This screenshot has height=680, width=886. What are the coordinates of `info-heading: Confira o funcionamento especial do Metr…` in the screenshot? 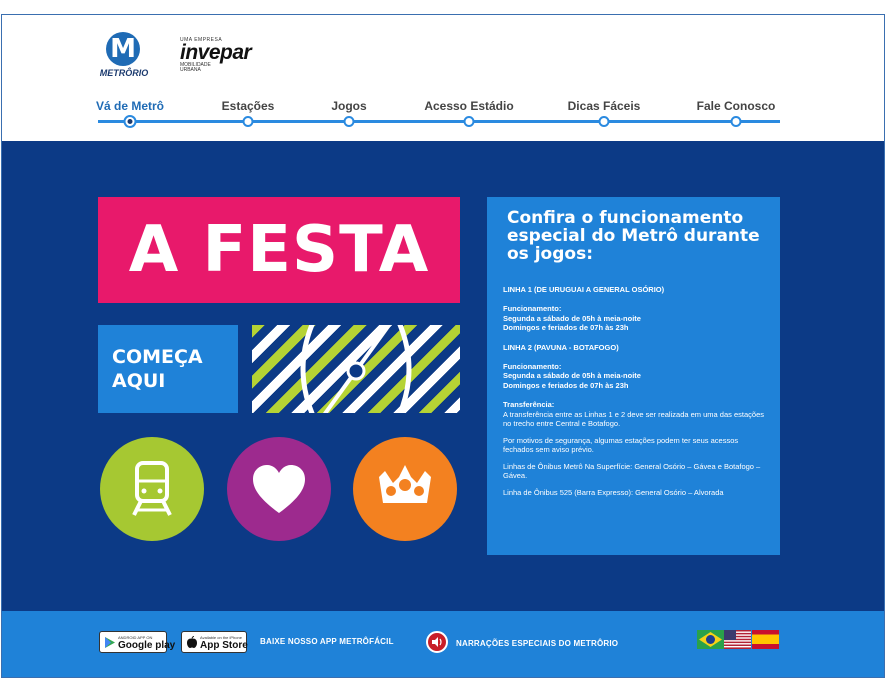 It's located at (633, 236).